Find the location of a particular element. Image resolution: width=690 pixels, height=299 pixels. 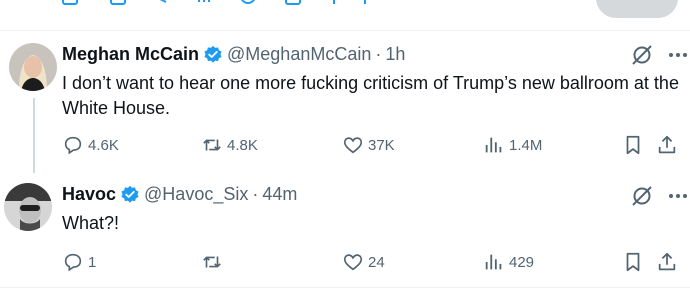

reply-button: 4.6K is located at coordinates (90, 145).